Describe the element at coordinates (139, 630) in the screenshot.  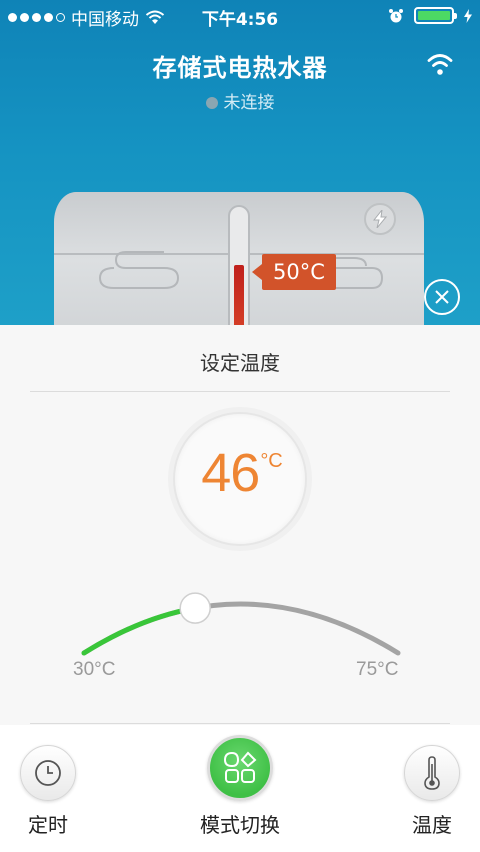
I see `slider-active-track` at that location.